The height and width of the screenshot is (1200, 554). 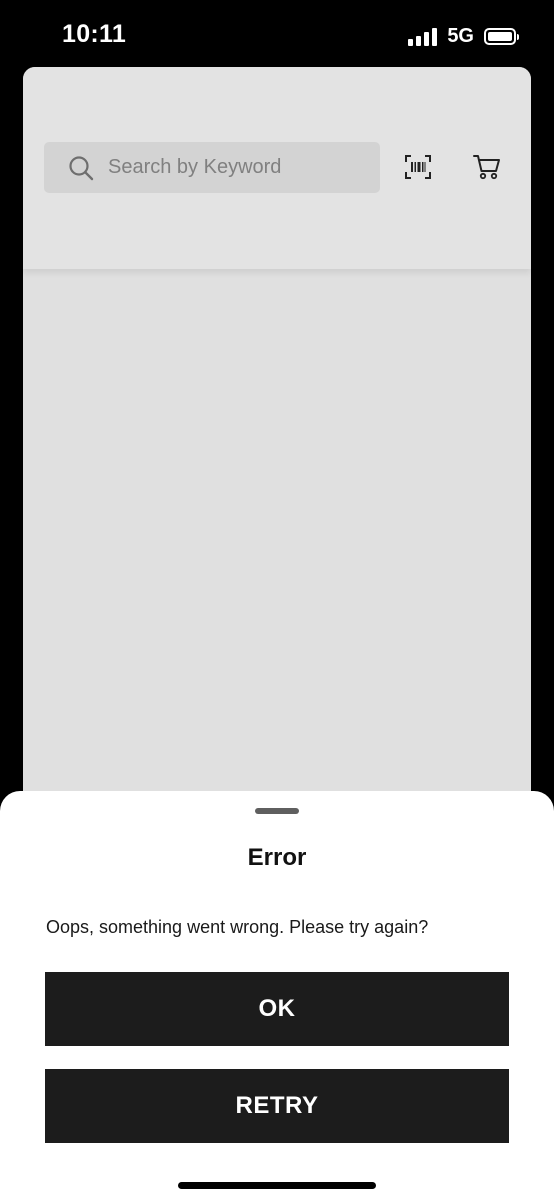 What do you see at coordinates (228, 167) in the screenshot?
I see `search-input` at bounding box center [228, 167].